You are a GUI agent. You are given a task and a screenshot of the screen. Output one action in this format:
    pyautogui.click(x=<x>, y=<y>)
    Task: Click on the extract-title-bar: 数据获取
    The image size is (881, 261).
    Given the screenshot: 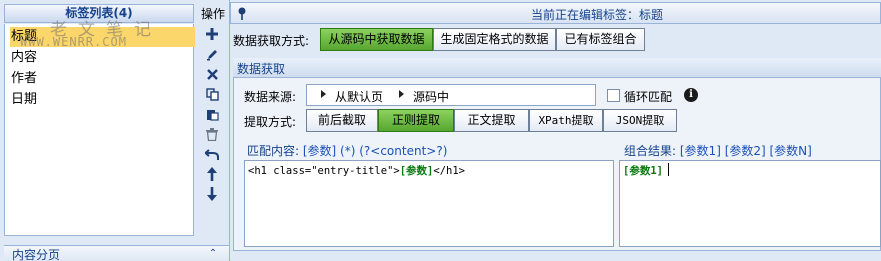 What is the action you would take?
    pyautogui.click(x=557, y=68)
    